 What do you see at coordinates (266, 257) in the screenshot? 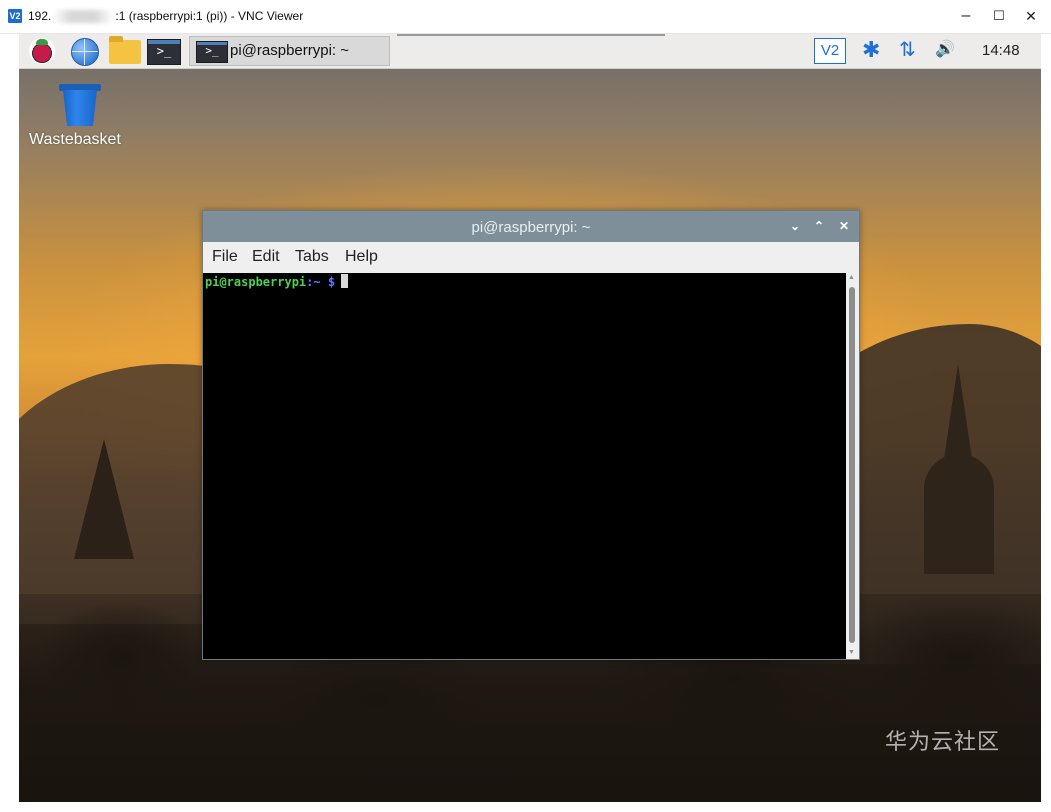
I see `menu-edit: Edit` at bounding box center [266, 257].